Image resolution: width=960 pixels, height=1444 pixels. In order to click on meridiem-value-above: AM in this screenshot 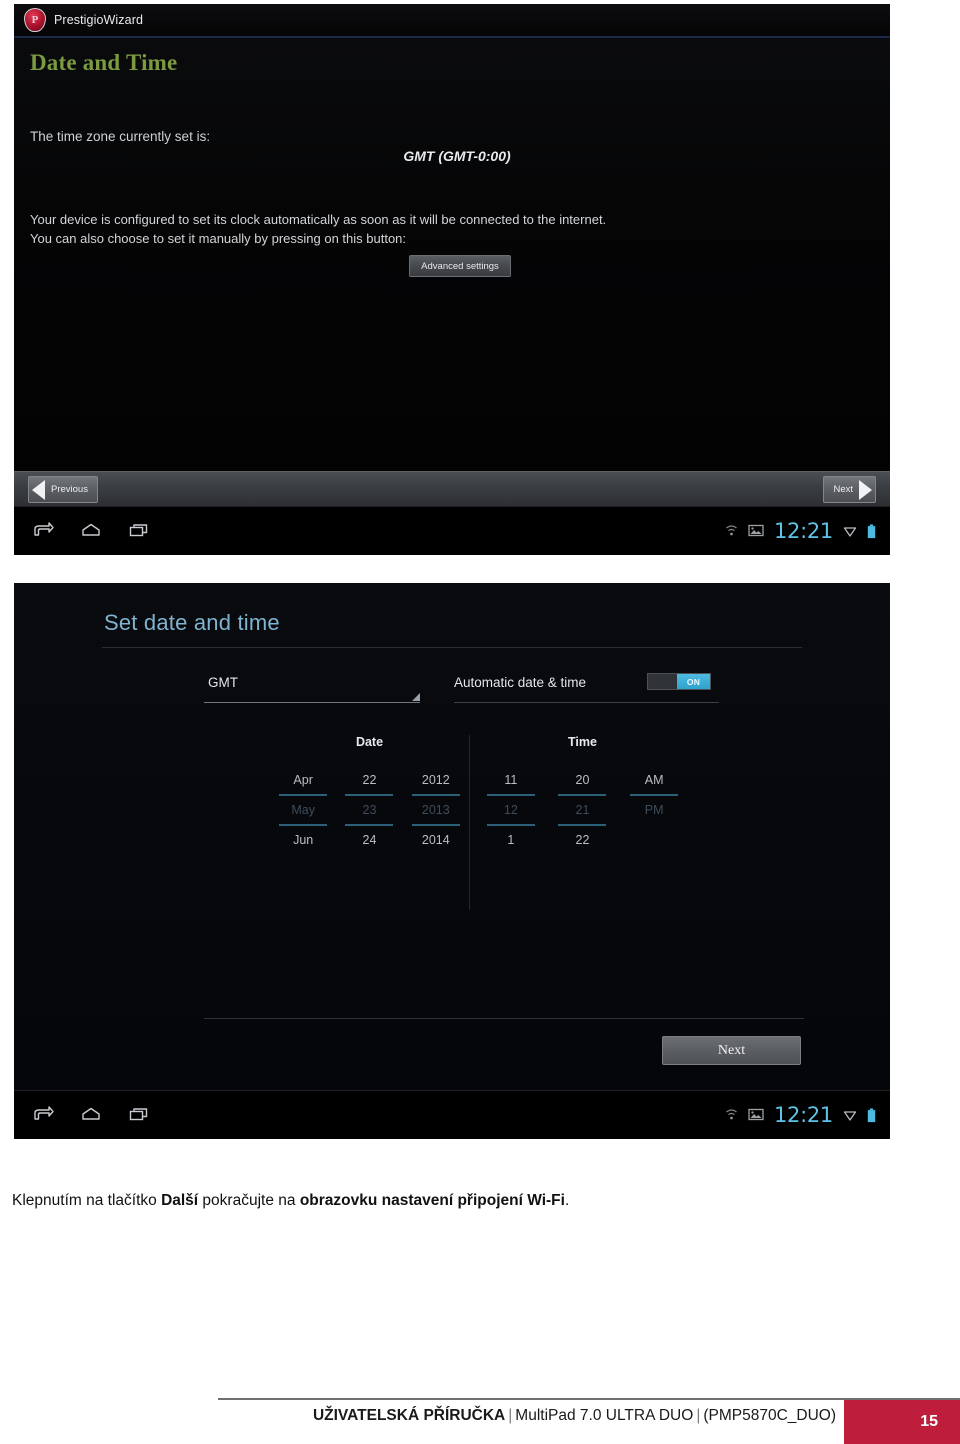, I will do `click(654, 780)`.